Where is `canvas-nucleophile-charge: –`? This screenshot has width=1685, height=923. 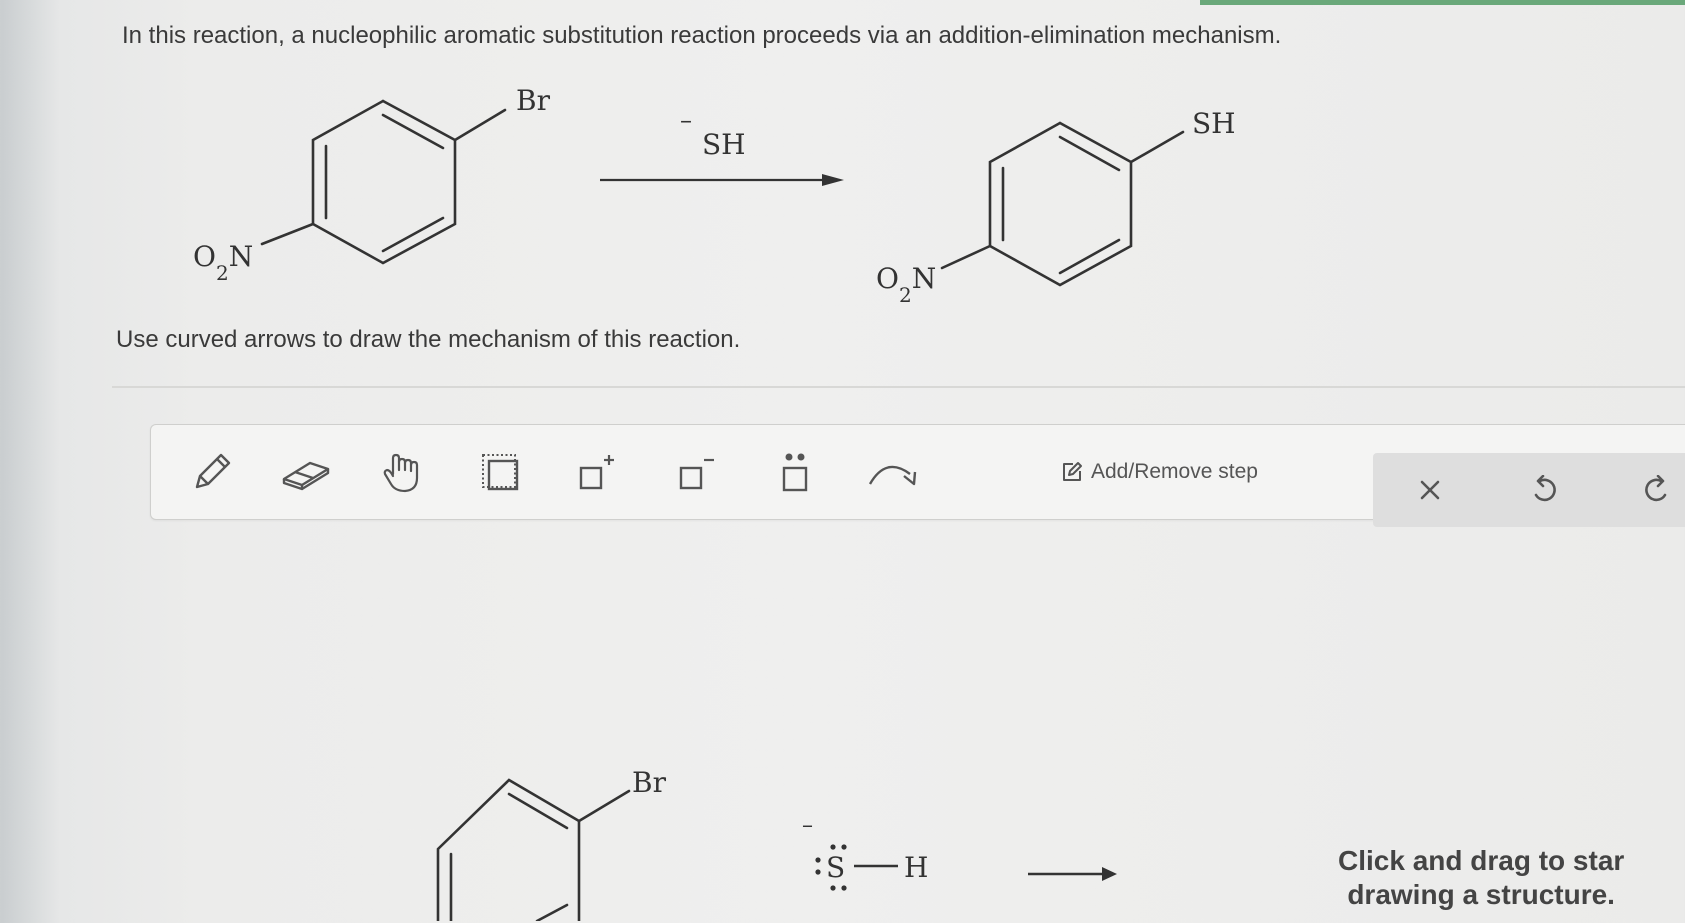
canvas-nucleophile-charge: – is located at coordinates (807, 825).